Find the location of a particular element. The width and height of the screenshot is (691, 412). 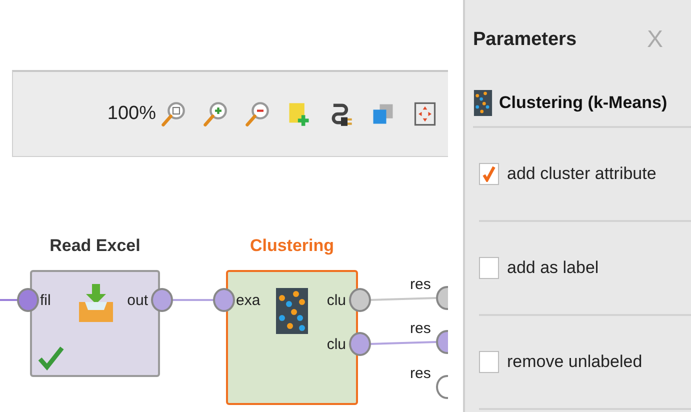

port-label: out is located at coordinates (137, 300).